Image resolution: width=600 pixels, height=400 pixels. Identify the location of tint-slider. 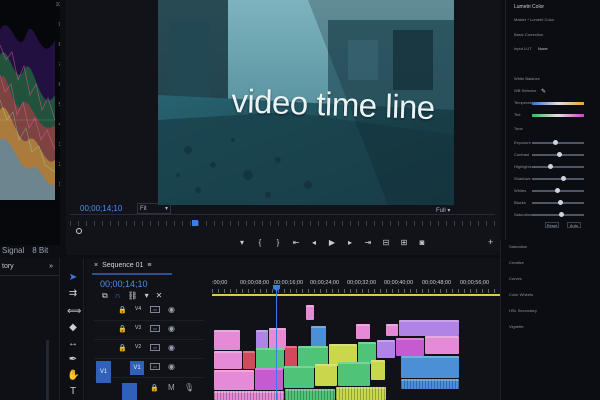
(558, 115).